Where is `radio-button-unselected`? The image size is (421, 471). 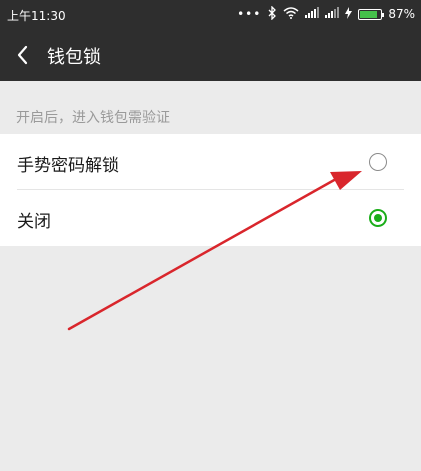 radio-button-unselected is located at coordinates (378, 162).